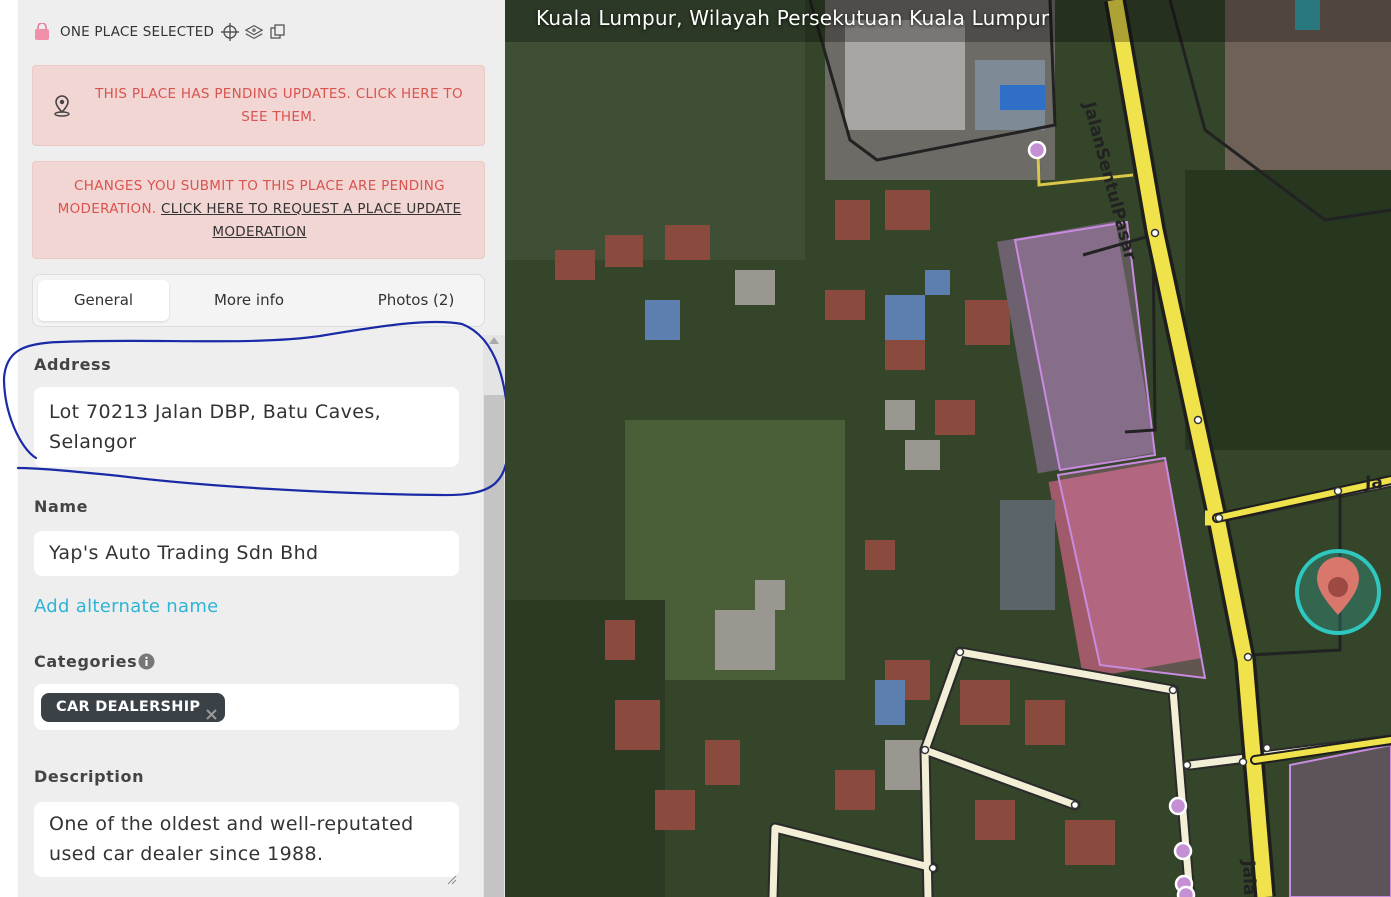  What do you see at coordinates (73, 364) in the screenshot?
I see `address-label: Address` at bounding box center [73, 364].